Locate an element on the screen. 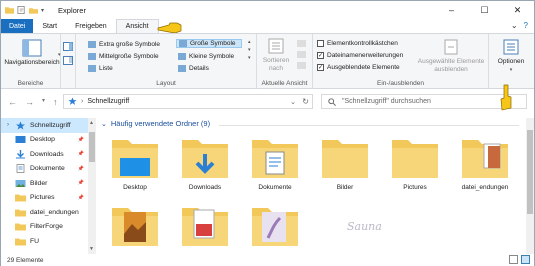 The height and width of the screenshot is (266, 535). new-folder-icon is located at coordinates (33, 10).